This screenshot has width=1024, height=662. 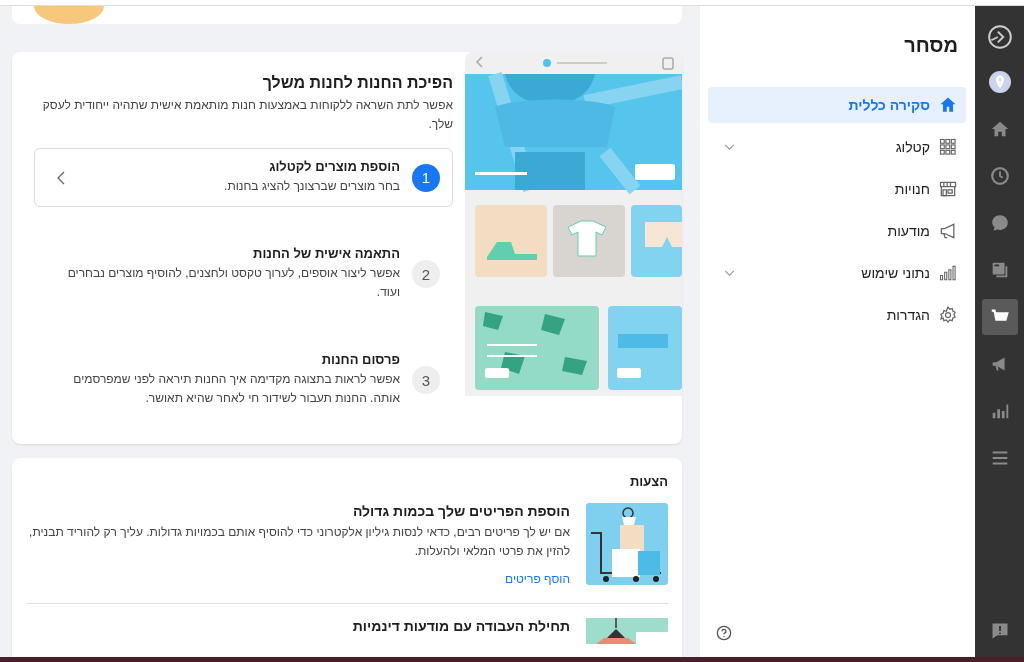 I want to click on step-description: בחר מוצרים שברצונך להציג בחנות., so click(x=311, y=186).